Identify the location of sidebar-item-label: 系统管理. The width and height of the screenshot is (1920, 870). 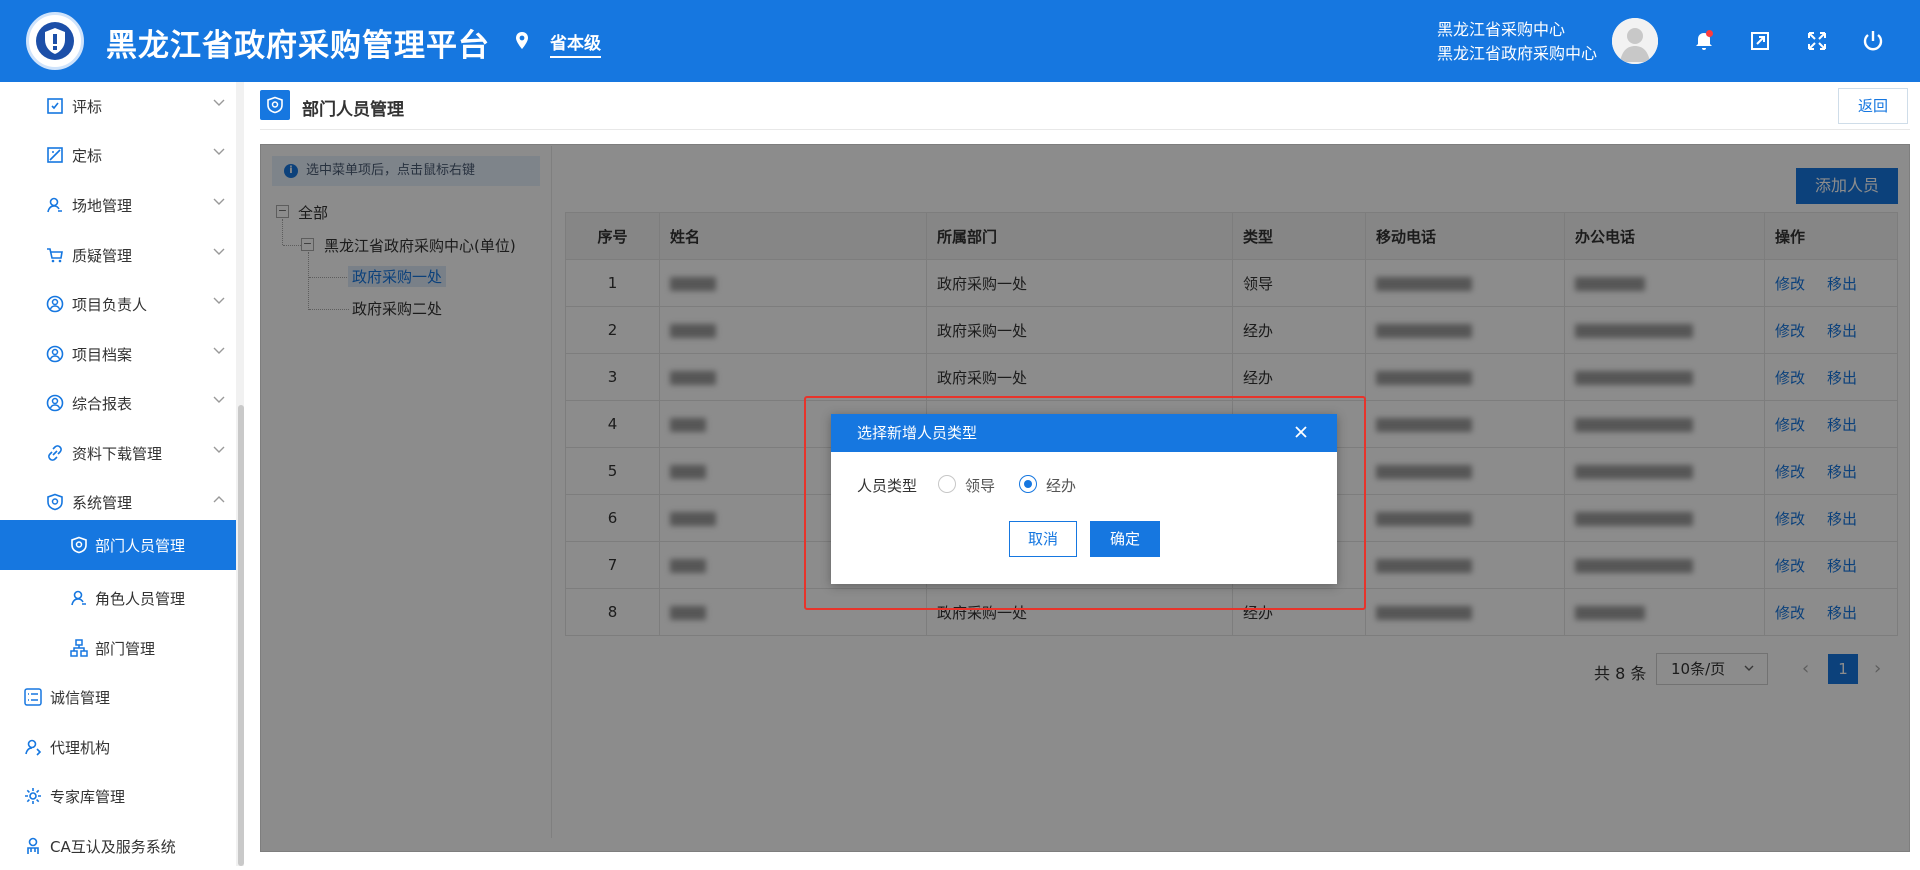
(102, 503).